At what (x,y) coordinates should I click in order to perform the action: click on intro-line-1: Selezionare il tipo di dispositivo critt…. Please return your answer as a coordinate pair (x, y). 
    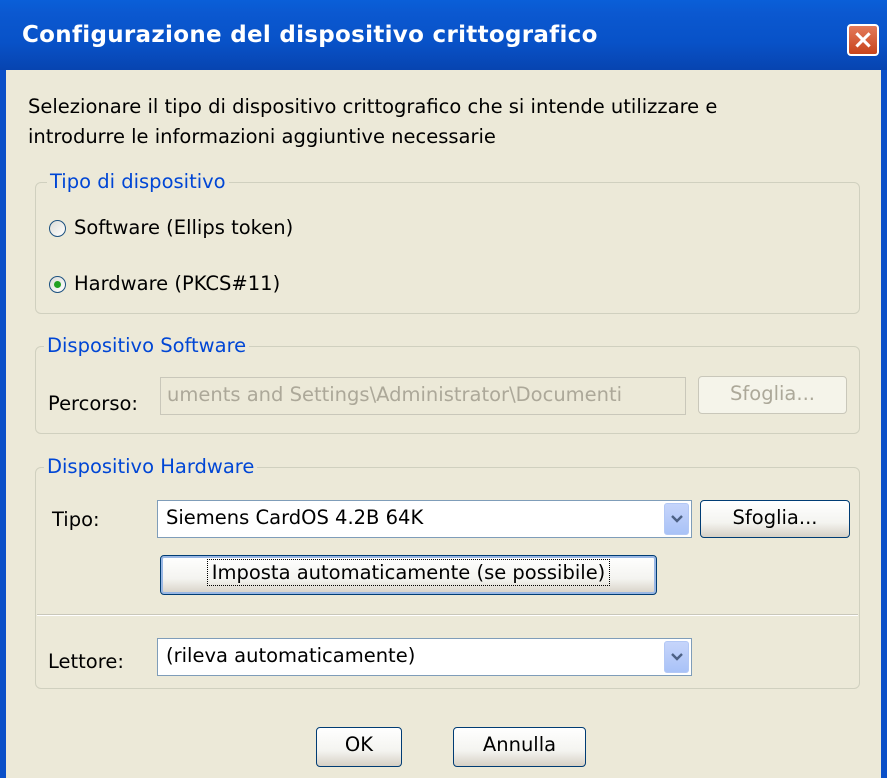
    Looking at the image, I should click on (373, 106).